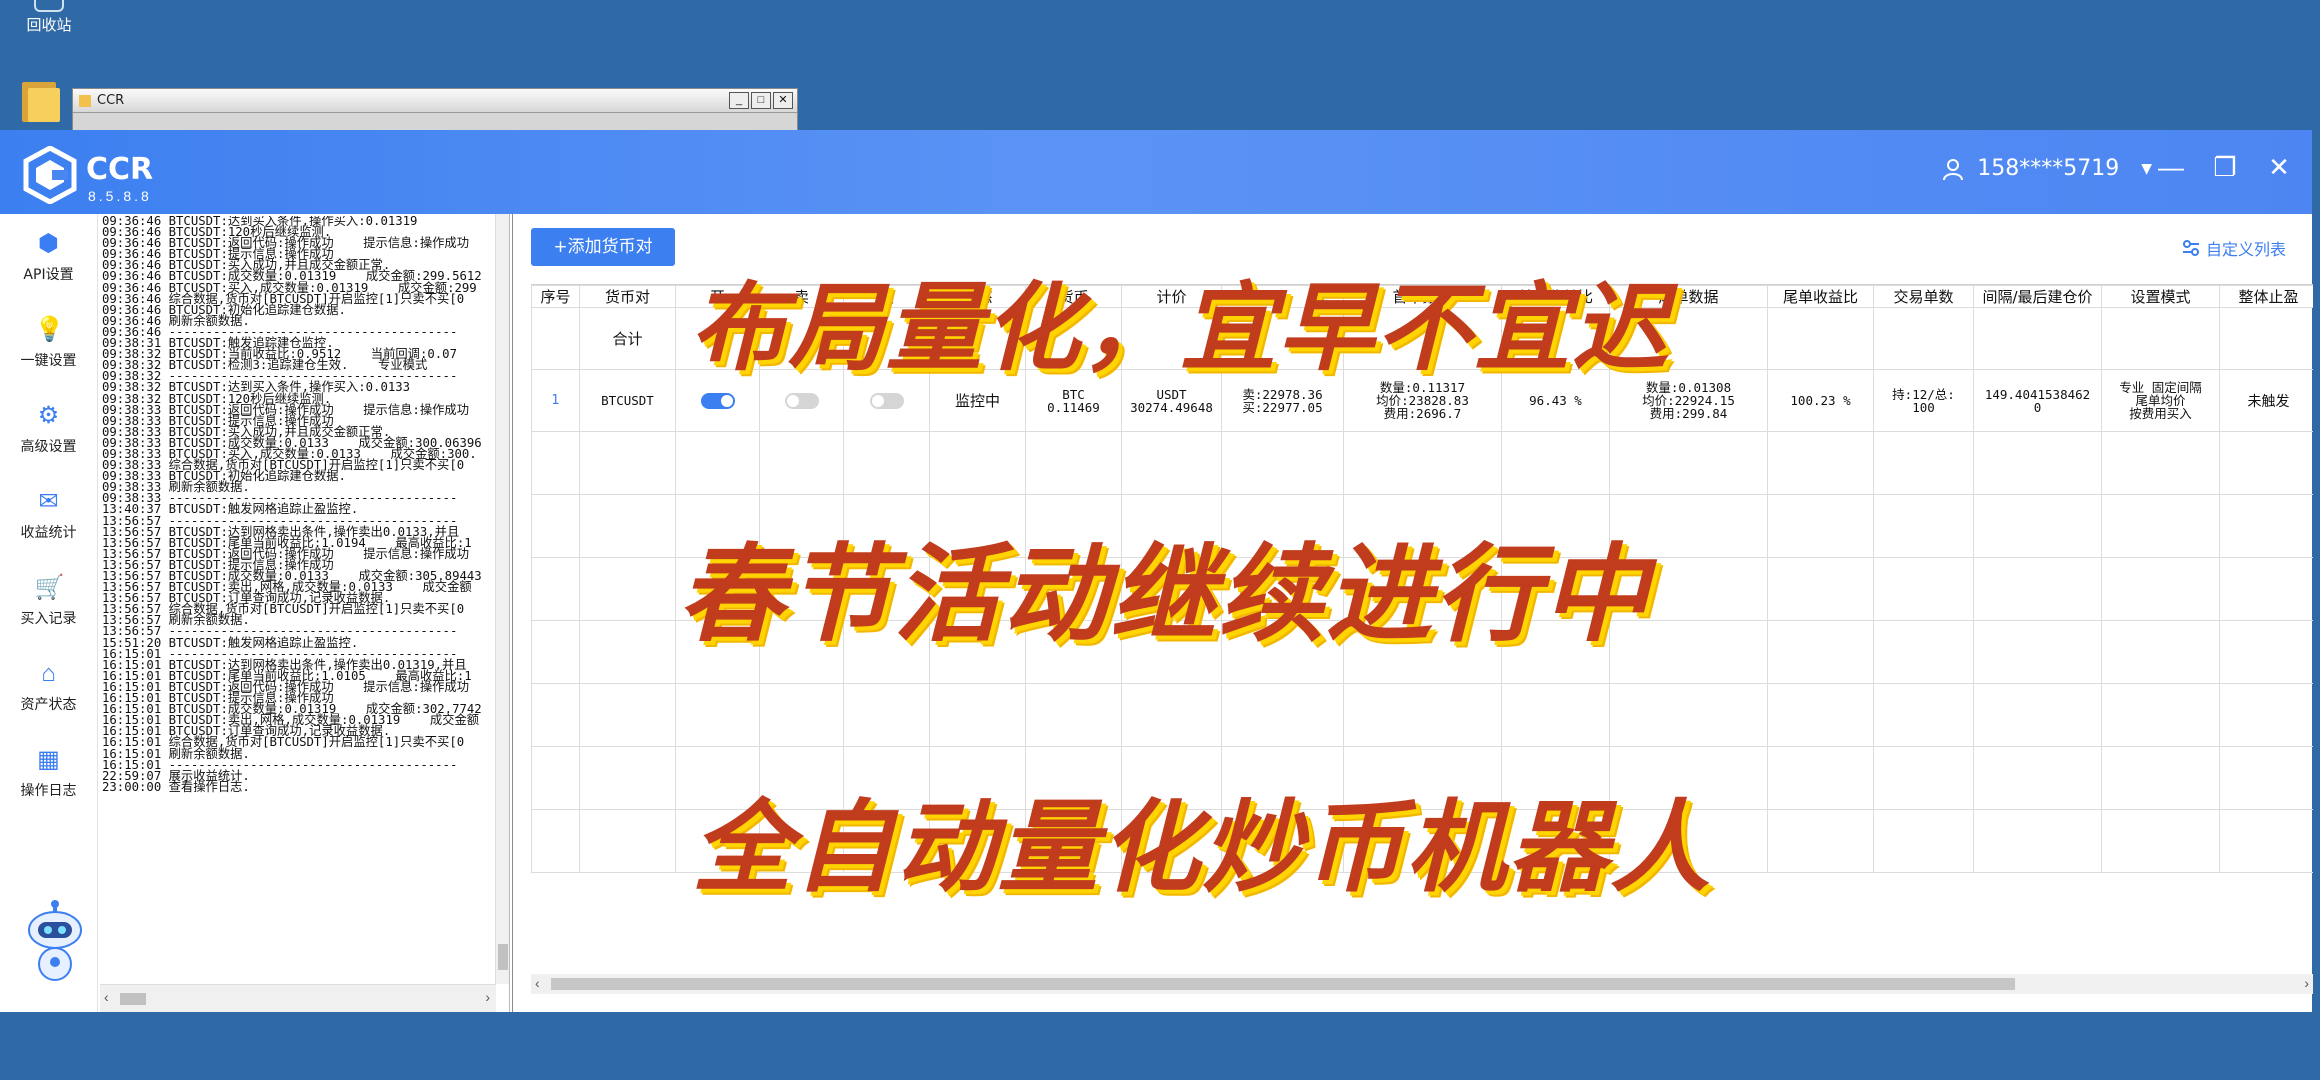 The image size is (2320, 1080). I want to click on app-name: CCR, so click(120, 169).